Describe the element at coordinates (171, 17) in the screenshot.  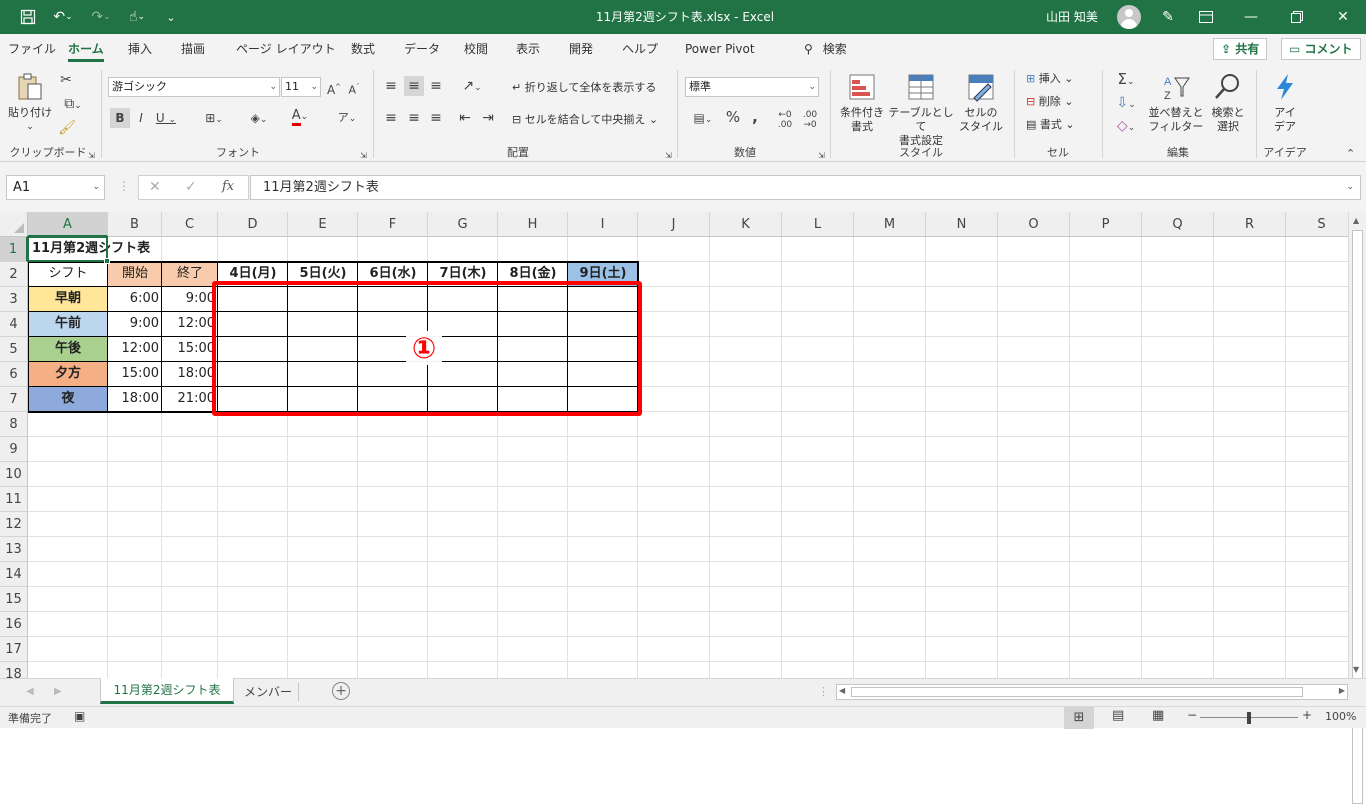
I see `customize-qat-icon: ⌄` at that location.